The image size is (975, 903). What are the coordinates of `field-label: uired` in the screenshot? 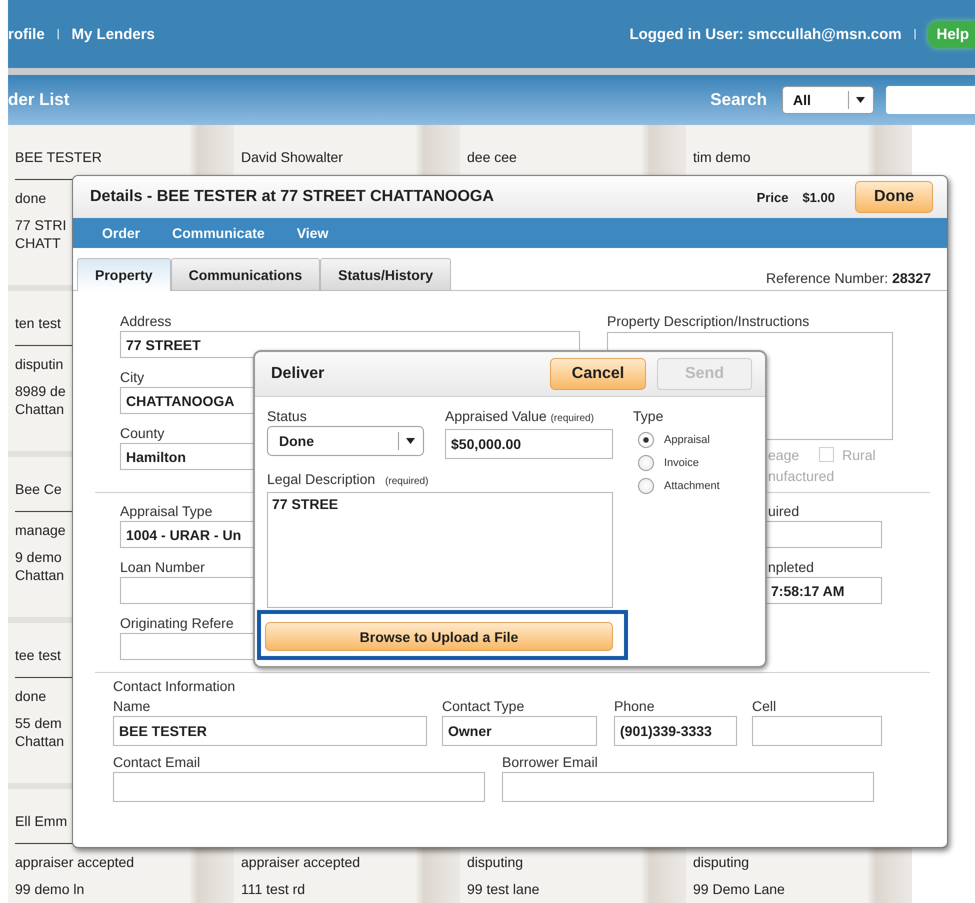 It's located at (783, 511).